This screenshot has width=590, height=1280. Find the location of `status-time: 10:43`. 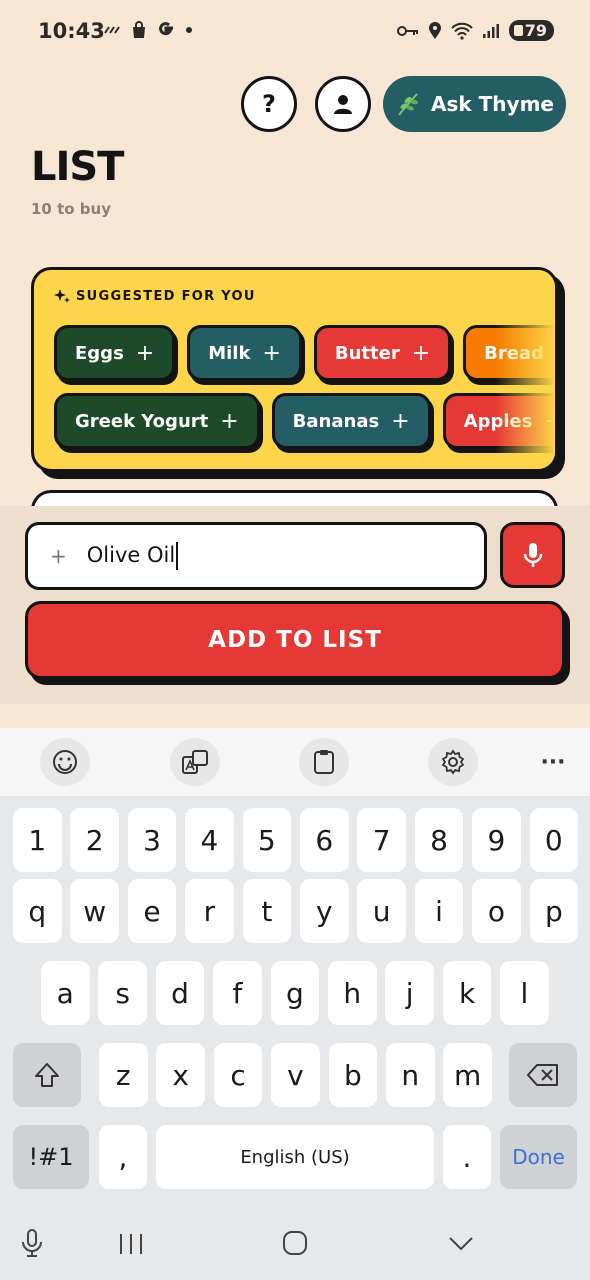

status-time: 10:43 is located at coordinates (71, 31).